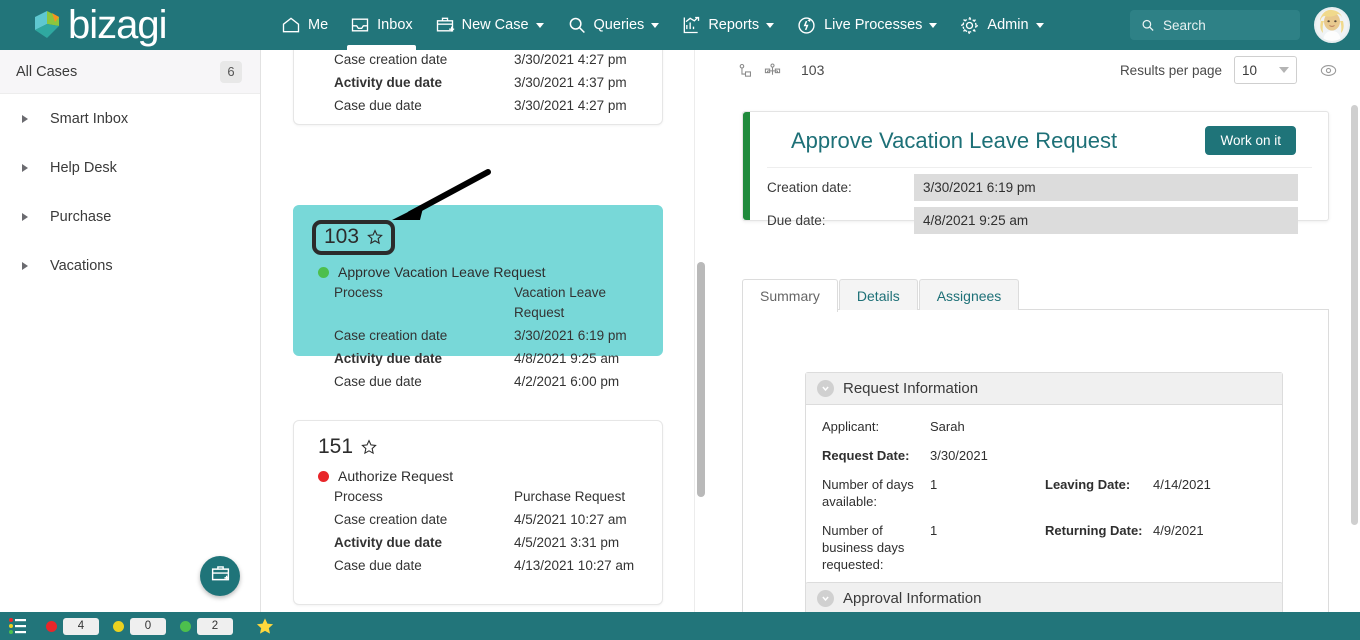 The height and width of the screenshot is (640, 1360). I want to click on nav-item-new-case: New Case, so click(489, 25).